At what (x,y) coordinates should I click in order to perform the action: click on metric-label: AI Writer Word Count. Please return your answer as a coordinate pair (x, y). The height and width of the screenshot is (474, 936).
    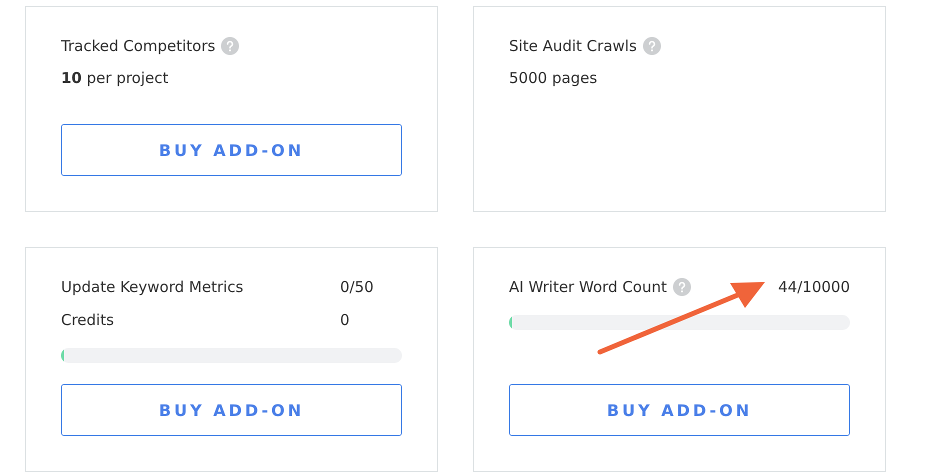
    Looking at the image, I should click on (588, 287).